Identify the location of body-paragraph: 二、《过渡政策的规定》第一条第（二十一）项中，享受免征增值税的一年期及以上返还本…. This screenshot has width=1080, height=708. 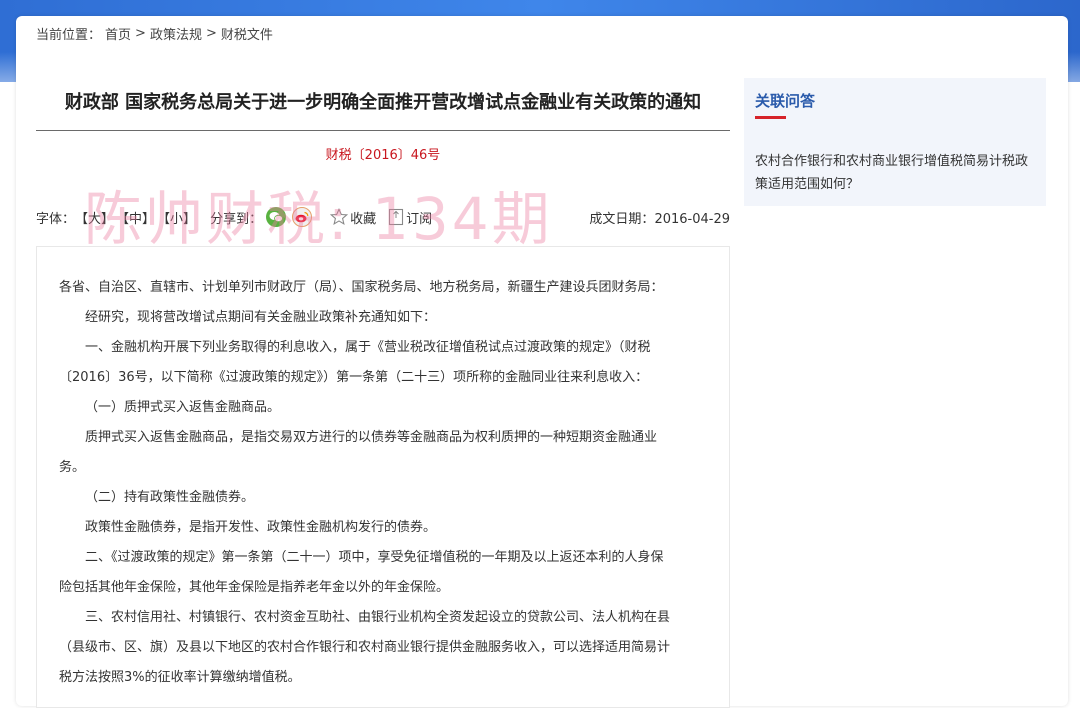
(374, 557).